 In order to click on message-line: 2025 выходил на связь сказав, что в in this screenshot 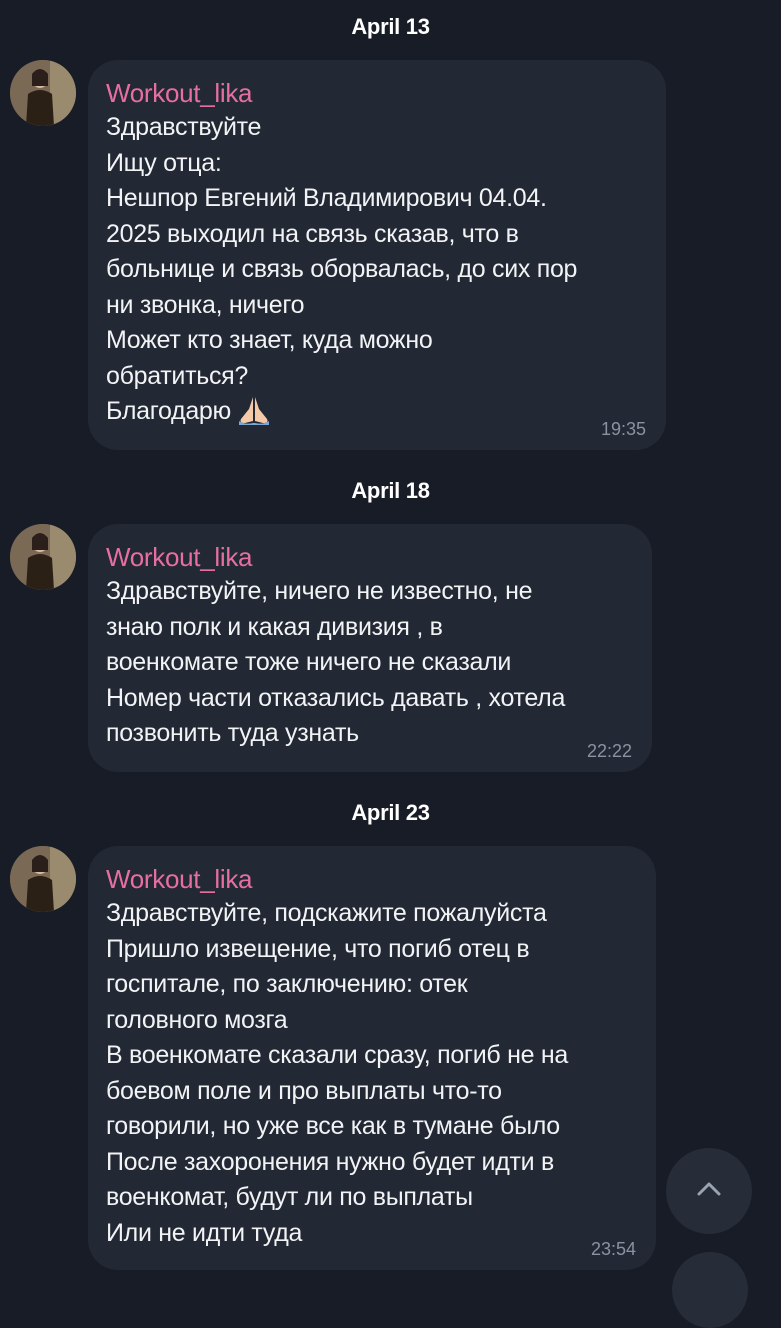, I will do `click(312, 233)`.